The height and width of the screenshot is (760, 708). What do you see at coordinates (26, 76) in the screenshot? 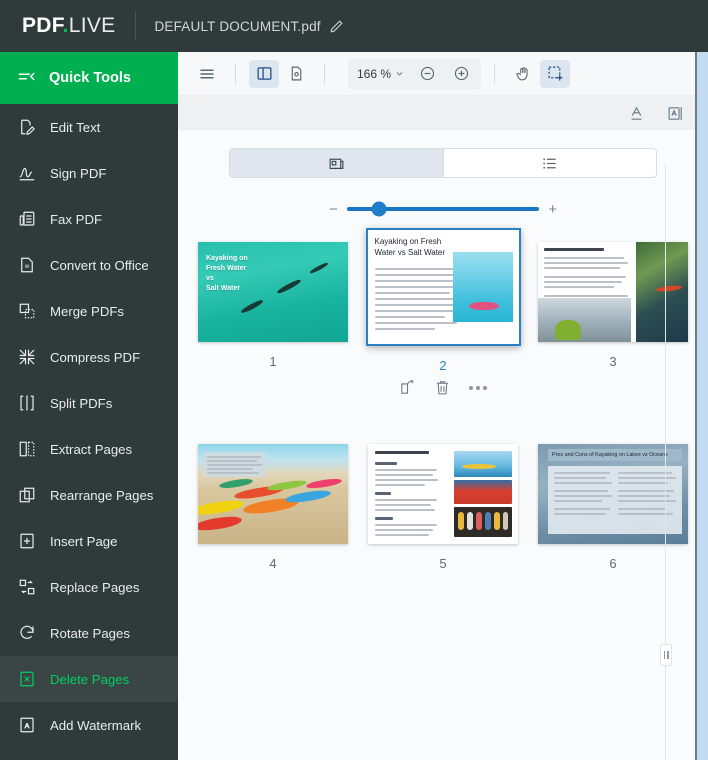
I see `collapse-menu-icon` at bounding box center [26, 76].